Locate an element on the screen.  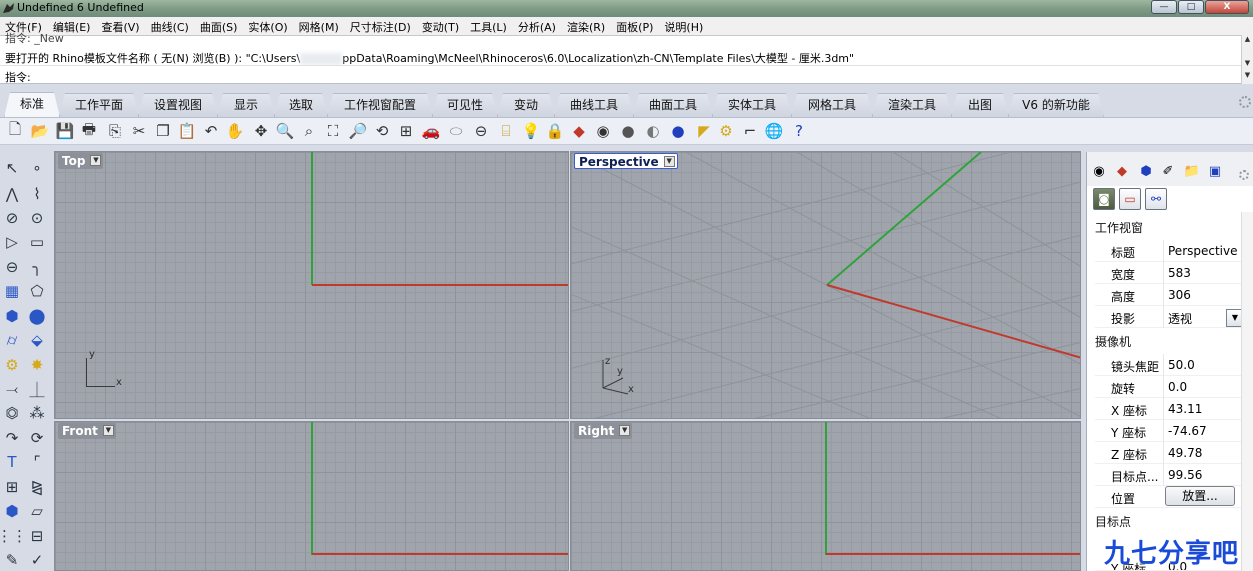
menu-panels: 面板(P) is located at coordinates (635, 26).